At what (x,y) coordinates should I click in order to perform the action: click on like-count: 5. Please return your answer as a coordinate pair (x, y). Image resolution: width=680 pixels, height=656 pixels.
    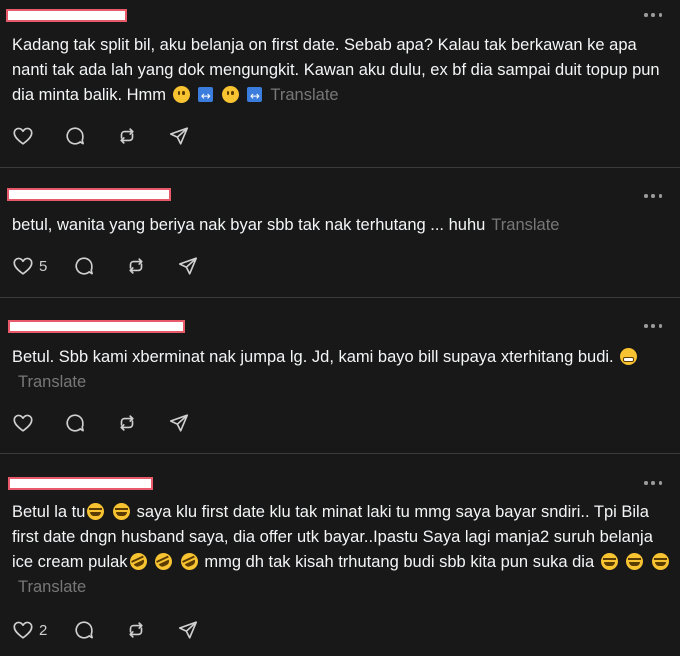
    Looking at the image, I should click on (43, 266).